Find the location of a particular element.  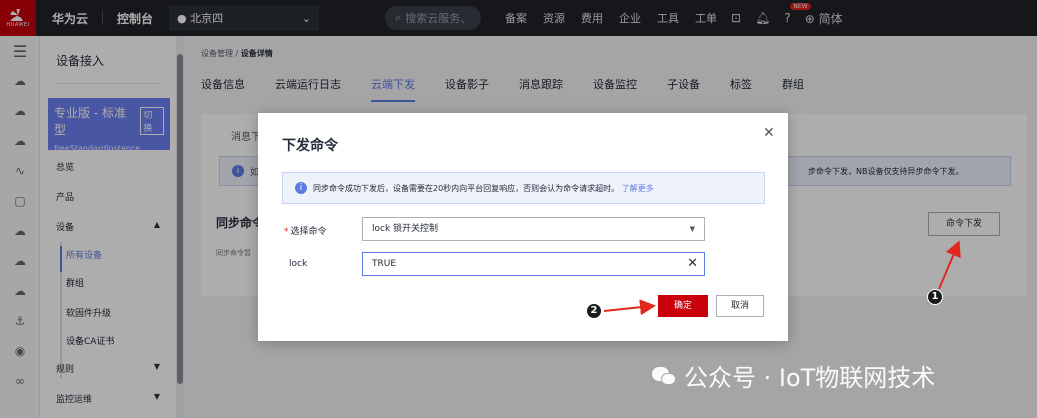

select-command-label: * 选择命令 is located at coordinates (305, 230).